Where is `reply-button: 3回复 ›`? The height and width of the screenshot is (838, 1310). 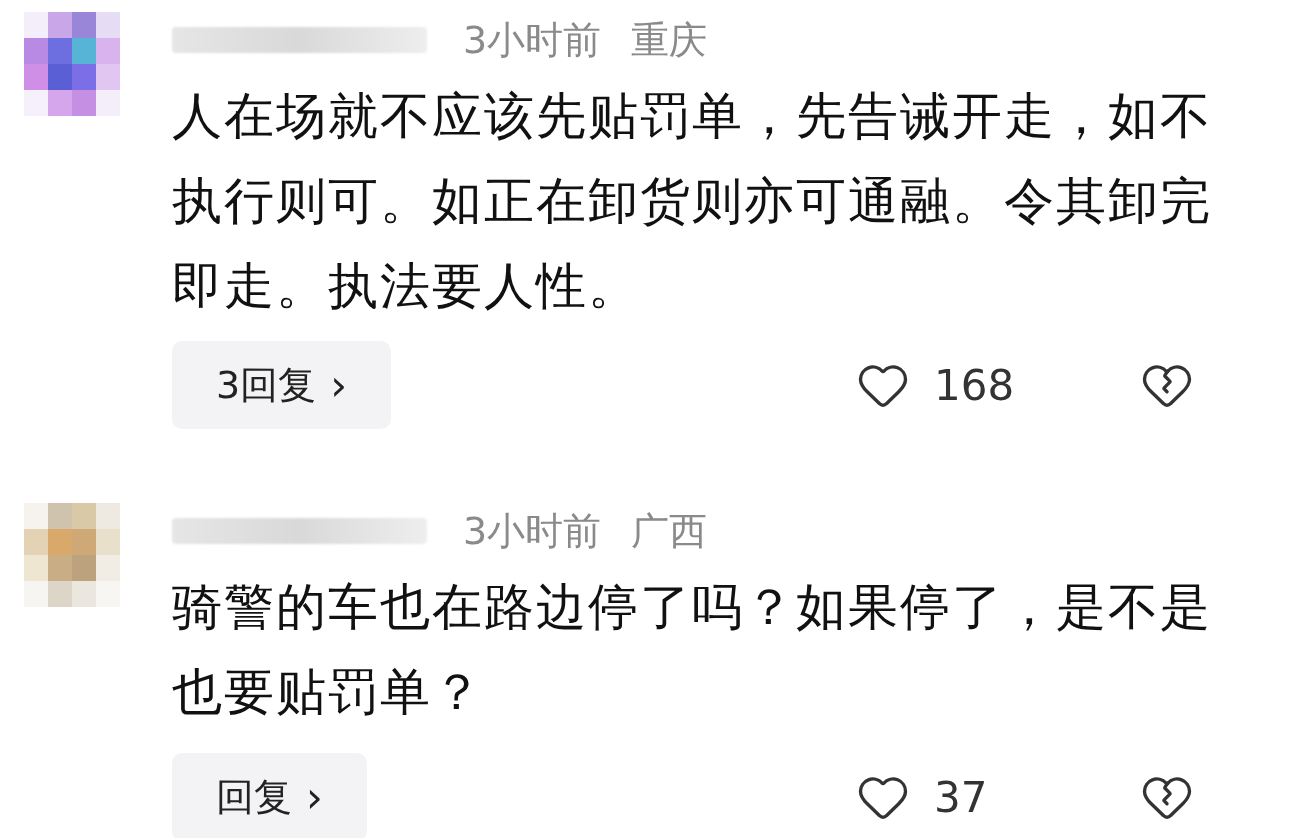 reply-button: 3回复 › is located at coordinates (281, 385).